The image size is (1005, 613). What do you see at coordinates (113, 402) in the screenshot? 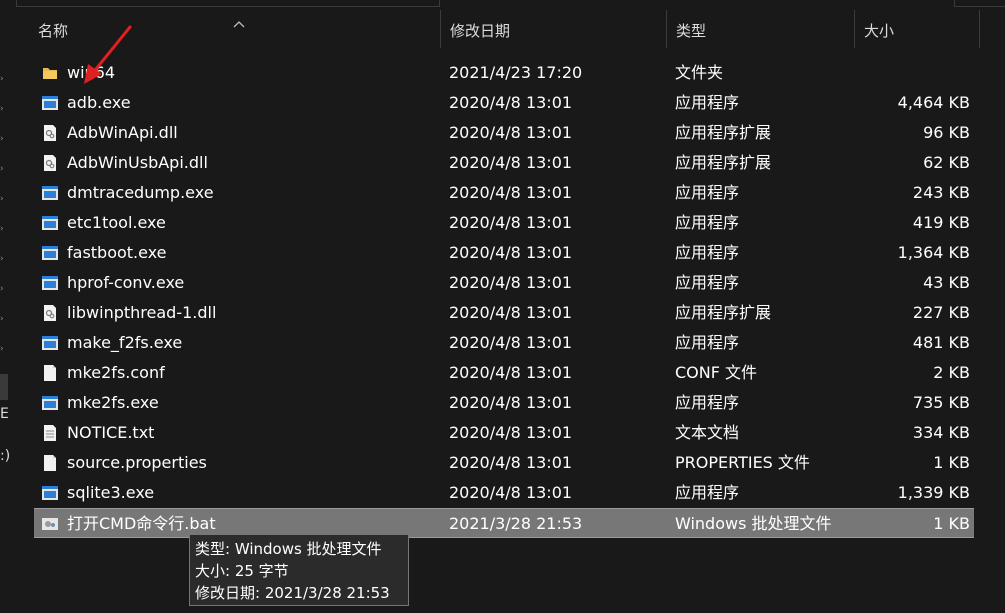
I see `file-name: mke2fs.exe` at bounding box center [113, 402].